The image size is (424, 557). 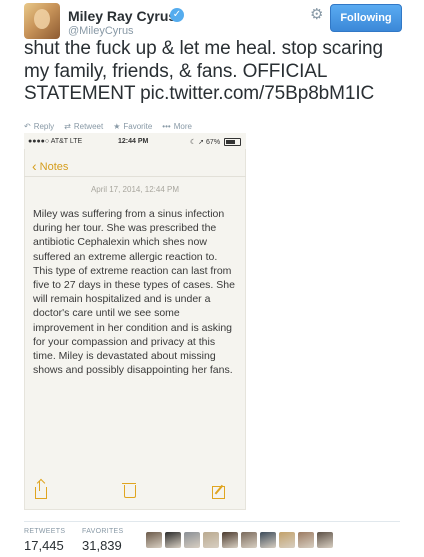 What do you see at coordinates (239, 540) in the screenshot?
I see `favoriter-avatars` at bounding box center [239, 540].